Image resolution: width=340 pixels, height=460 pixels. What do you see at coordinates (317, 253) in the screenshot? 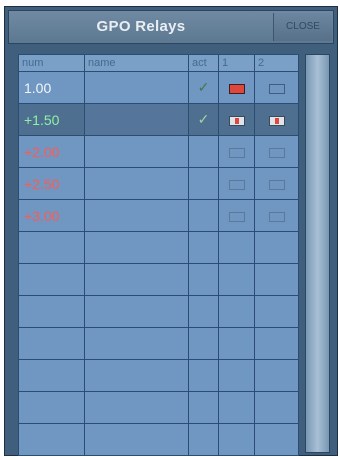
I see `vertical-scrollbar` at bounding box center [317, 253].